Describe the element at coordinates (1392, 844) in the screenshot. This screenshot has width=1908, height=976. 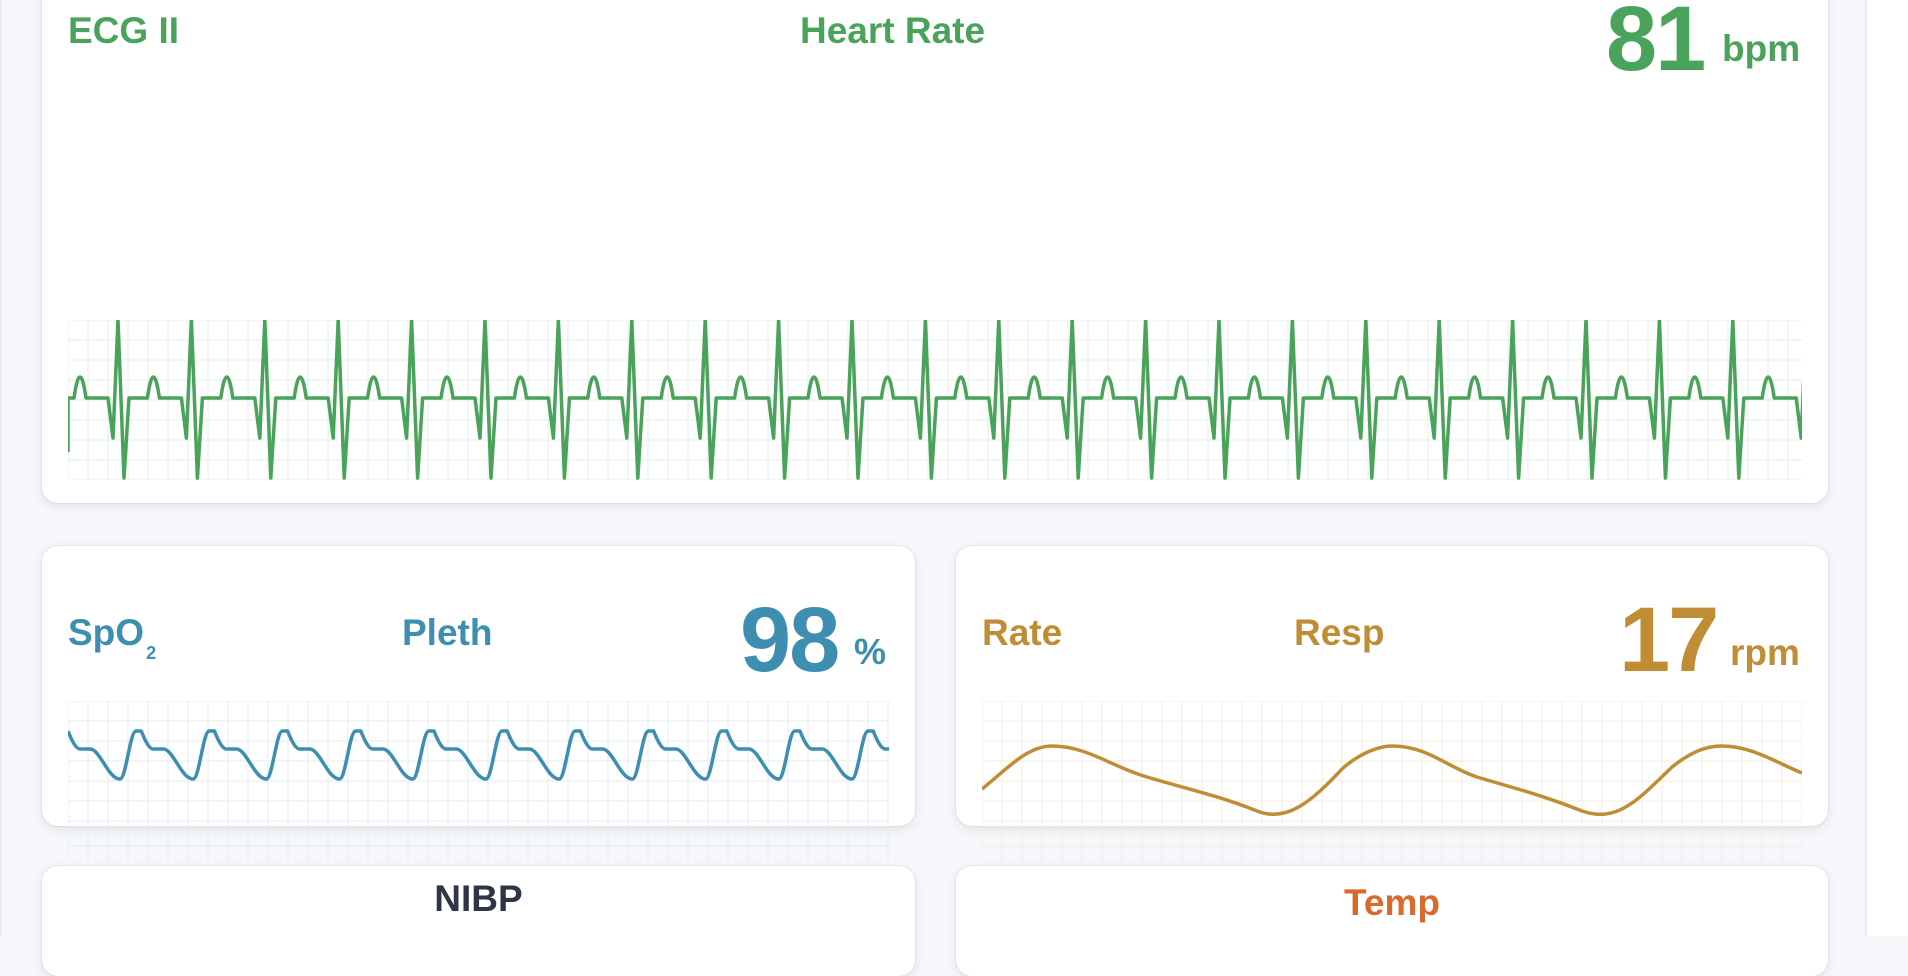
I see `resp-grid-overflow` at that location.